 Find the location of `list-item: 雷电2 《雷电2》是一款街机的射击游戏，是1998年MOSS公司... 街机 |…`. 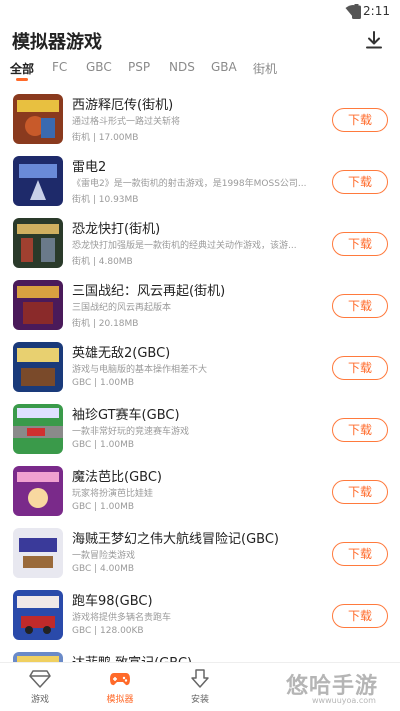

list-item: 雷电2 《雷电2》是一款街机的射击游戏，是1998年MOSS公司... 街机 |… is located at coordinates (200, 181).